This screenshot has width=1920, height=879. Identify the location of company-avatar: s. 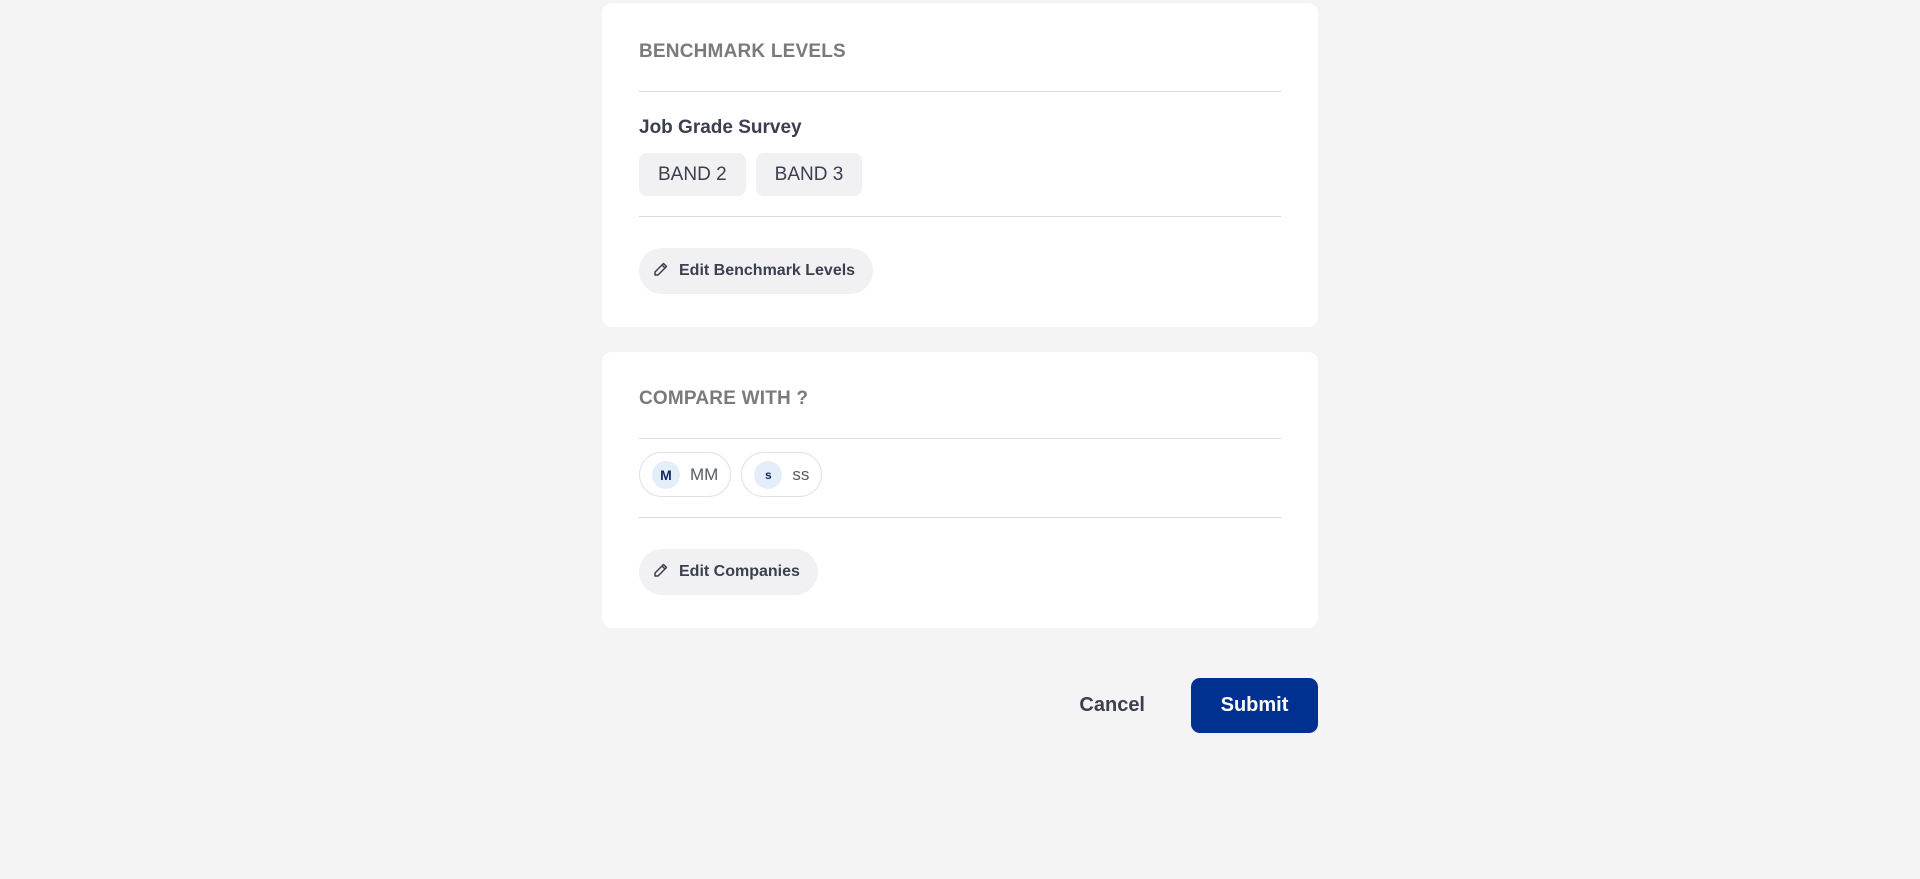
(768, 474).